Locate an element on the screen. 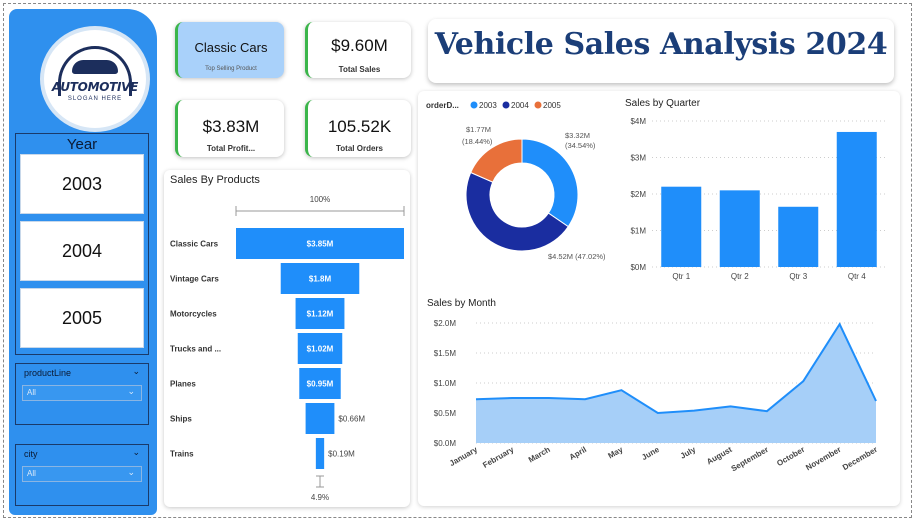  funnel-value-label: $0.66M is located at coordinates (351, 419).